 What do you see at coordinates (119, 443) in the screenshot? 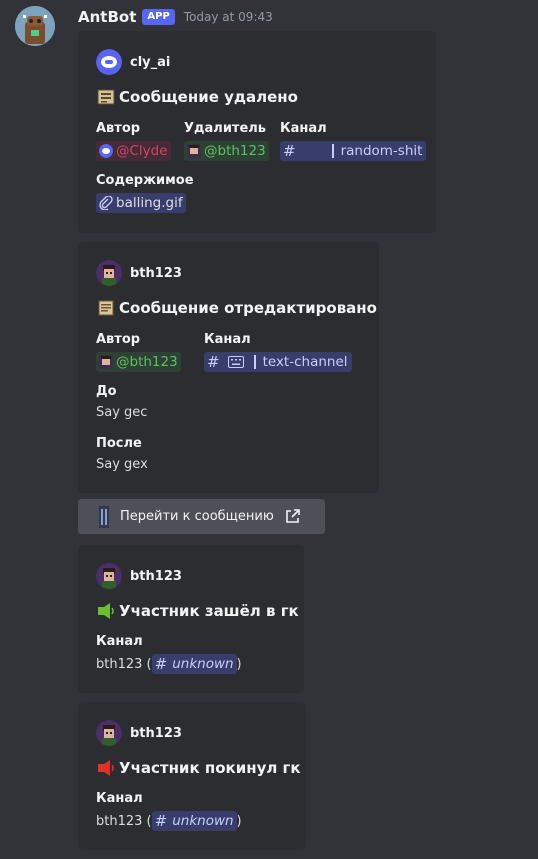
I see `field-after-label: После` at bounding box center [119, 443].